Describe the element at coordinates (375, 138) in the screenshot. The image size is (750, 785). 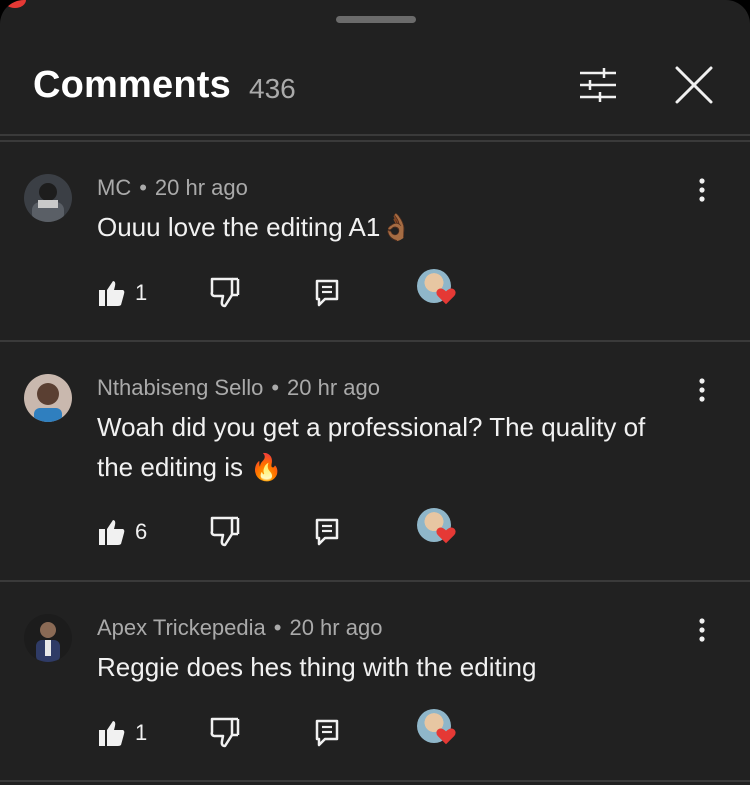
I see `header-divider` at that location.